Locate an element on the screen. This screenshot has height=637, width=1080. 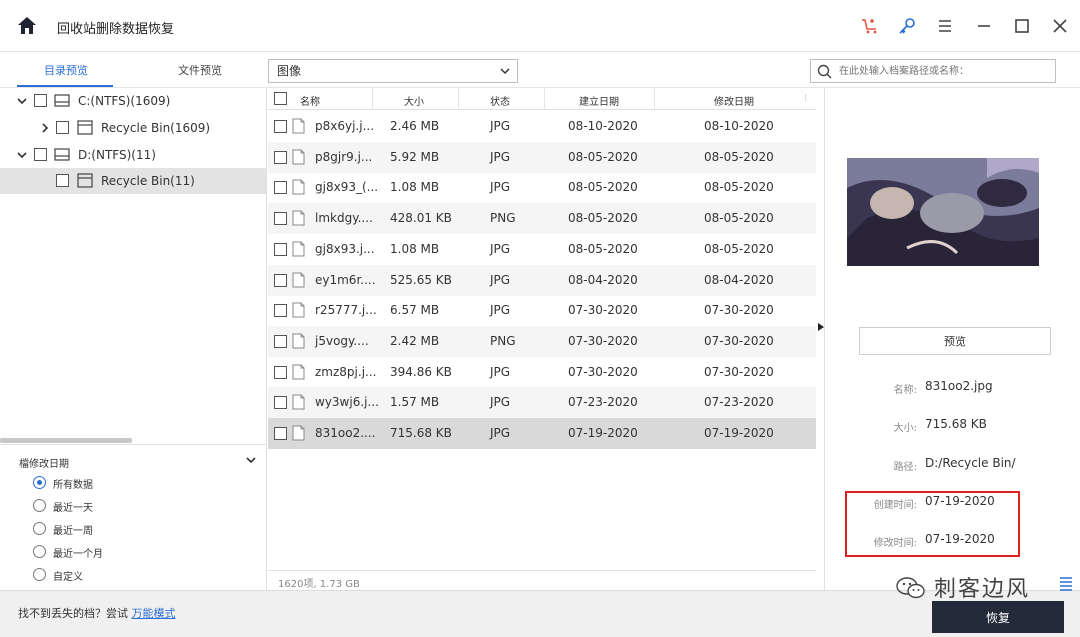
column-header-status: 状态 is located at coordinates (500, 100).